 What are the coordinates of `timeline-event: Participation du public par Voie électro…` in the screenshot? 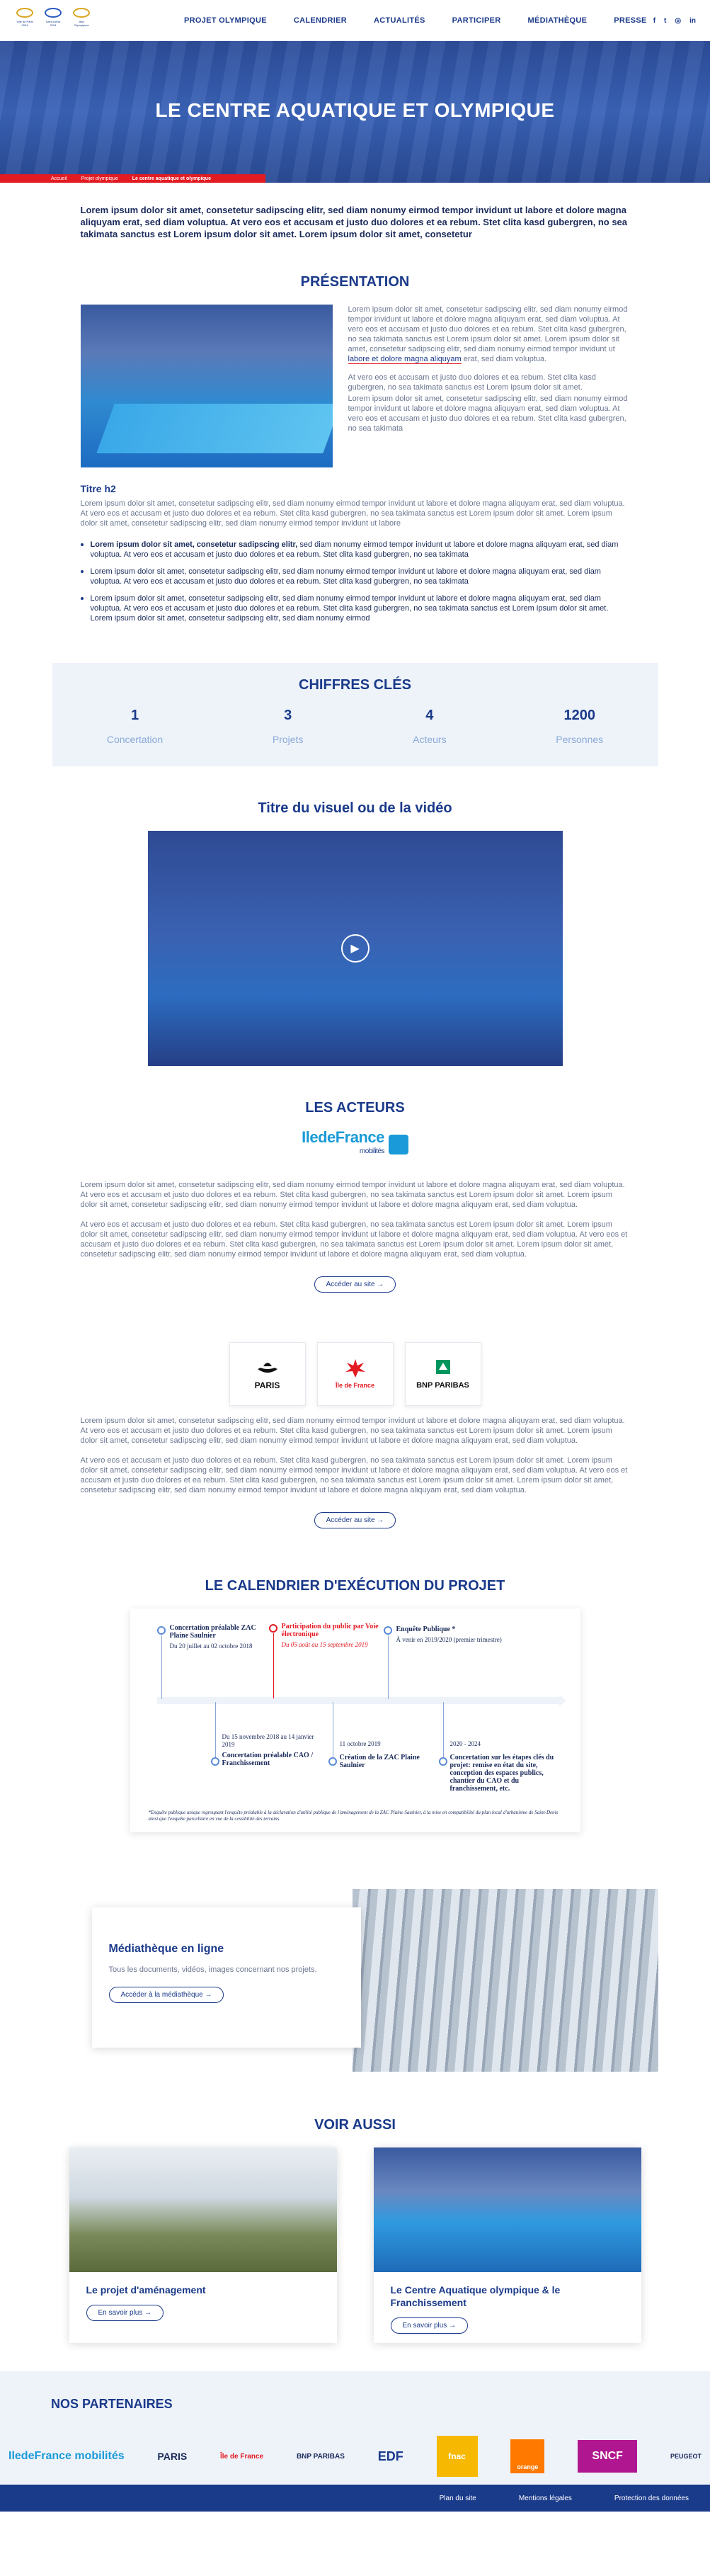 It's located at (330, 1635).